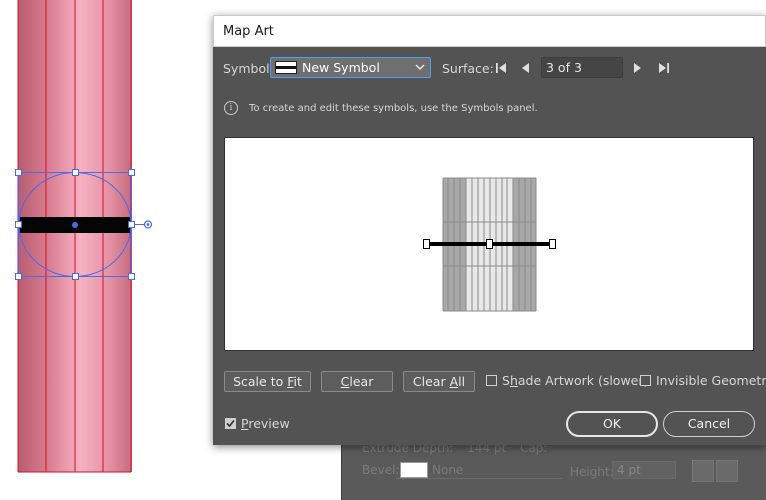  Describe the element at coordinates (513, 380) in the screenshot. I see `shade-accesskey: h` at that location.